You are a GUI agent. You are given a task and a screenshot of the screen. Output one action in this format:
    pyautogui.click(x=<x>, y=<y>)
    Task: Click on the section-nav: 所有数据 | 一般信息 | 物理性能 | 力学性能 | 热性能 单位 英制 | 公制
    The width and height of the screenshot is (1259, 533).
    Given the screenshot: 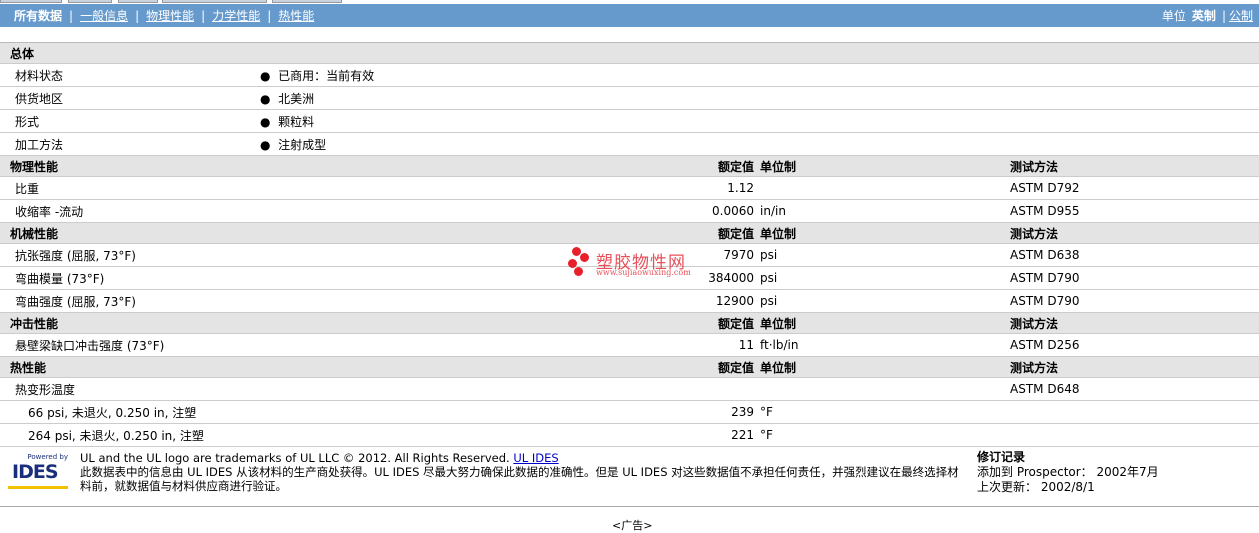 What is the action you would take?
    pyautogui.click(x=629, y=15)
    